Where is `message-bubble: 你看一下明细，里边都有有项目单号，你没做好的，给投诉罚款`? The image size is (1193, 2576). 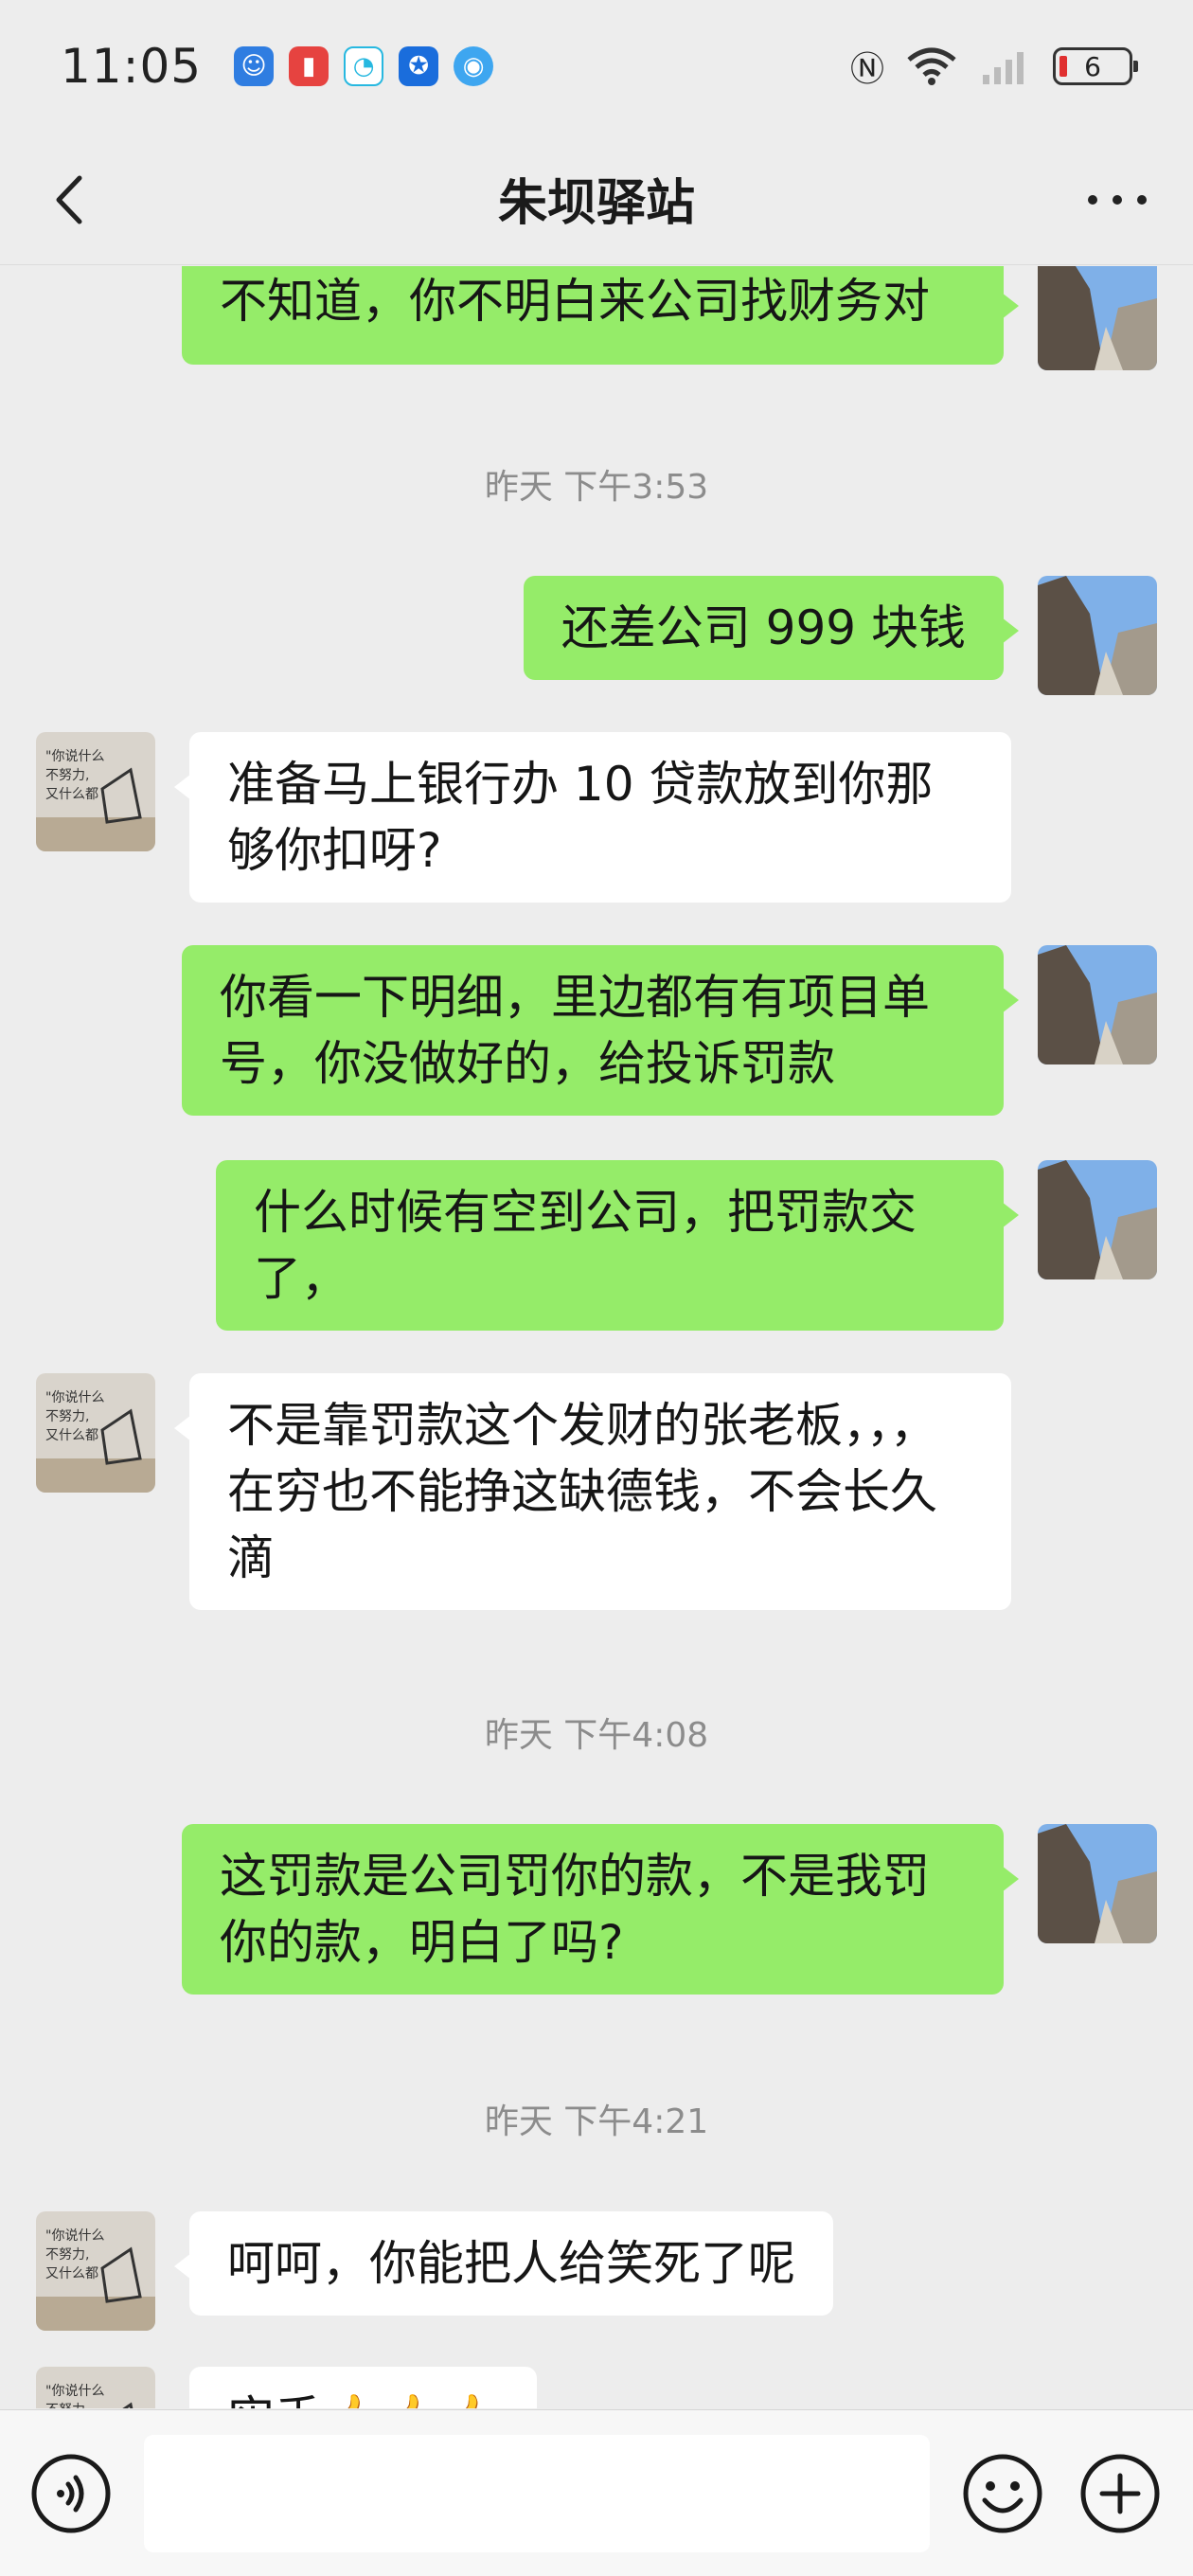 message-bubble: 你看一下明细，里边都有有项目单号，你没做好的，给投诉罚款 is located at coordinates (600, 1030).